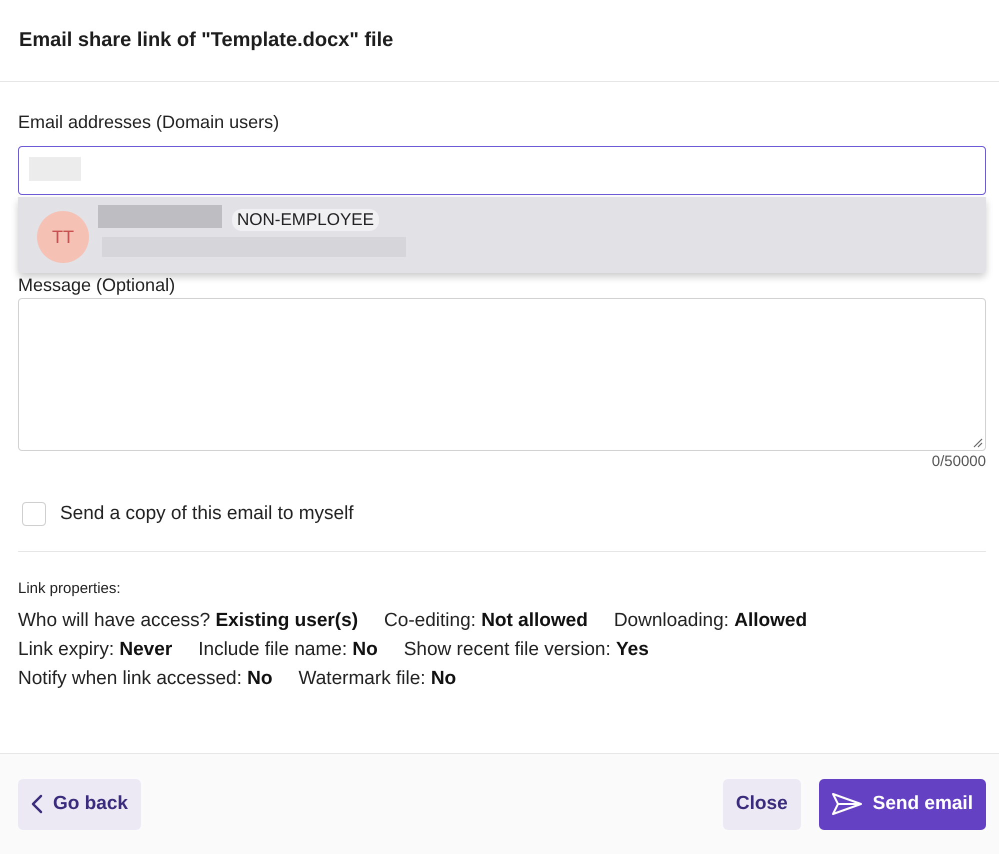 This screenshot has width=999, height=854. I want to click on link-property: Link expiry: Never, so click(95, 650).